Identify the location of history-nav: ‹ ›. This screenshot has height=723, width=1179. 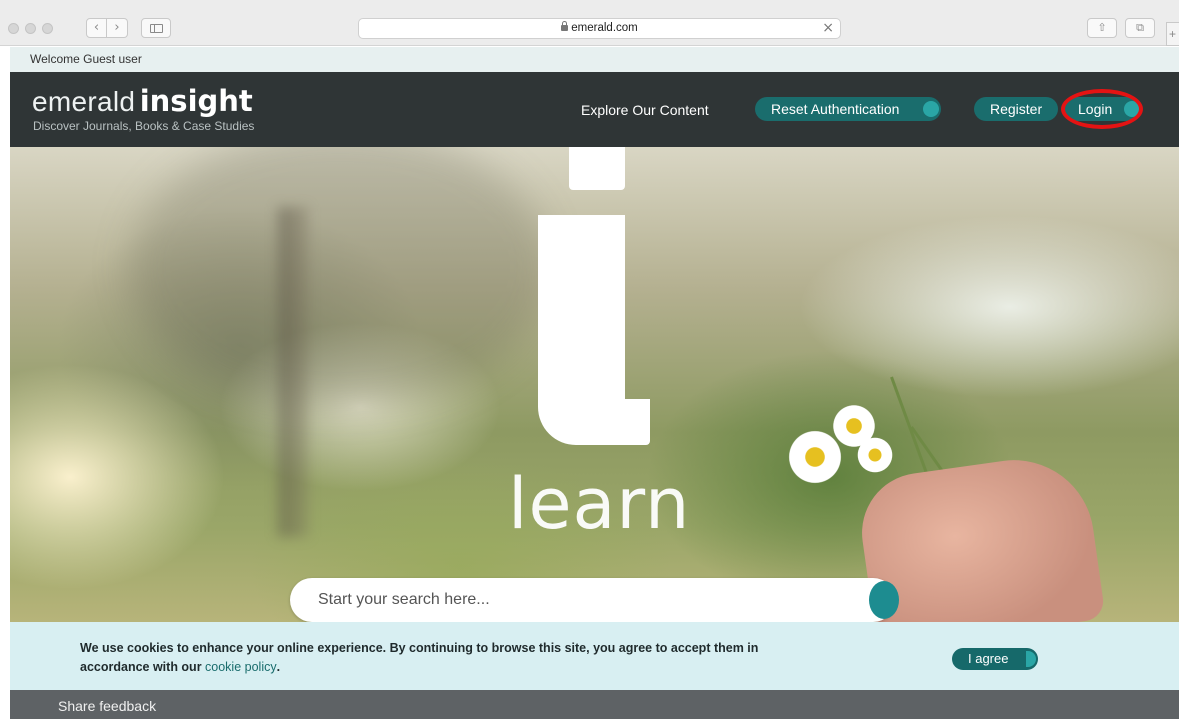
(107, 28).